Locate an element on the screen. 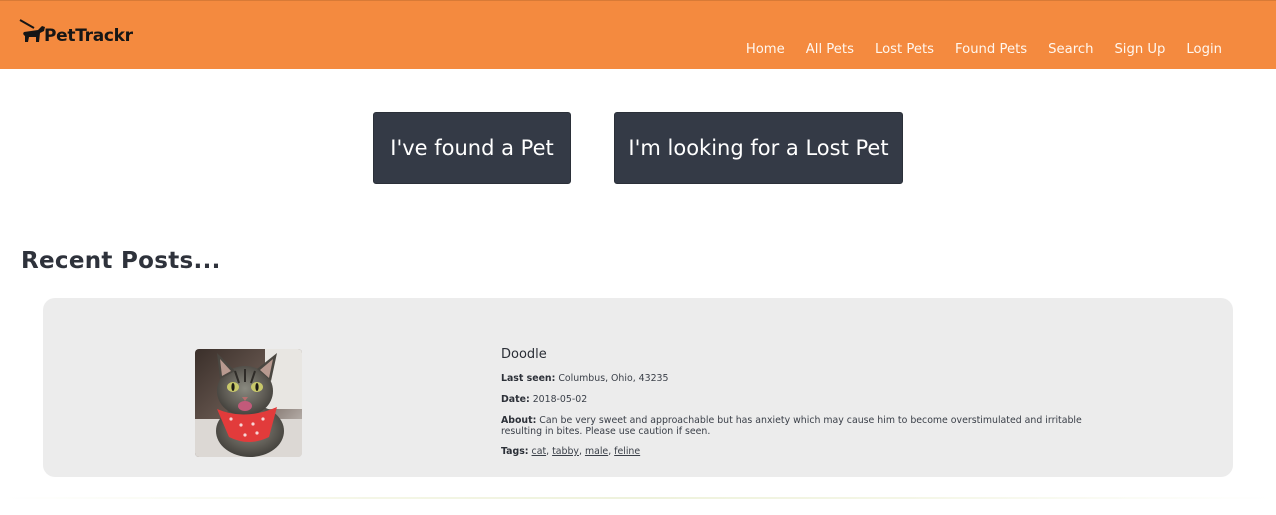 This screenshot has width=1276, height=515. dog-logo-icon is located at coordinates (32, 30).